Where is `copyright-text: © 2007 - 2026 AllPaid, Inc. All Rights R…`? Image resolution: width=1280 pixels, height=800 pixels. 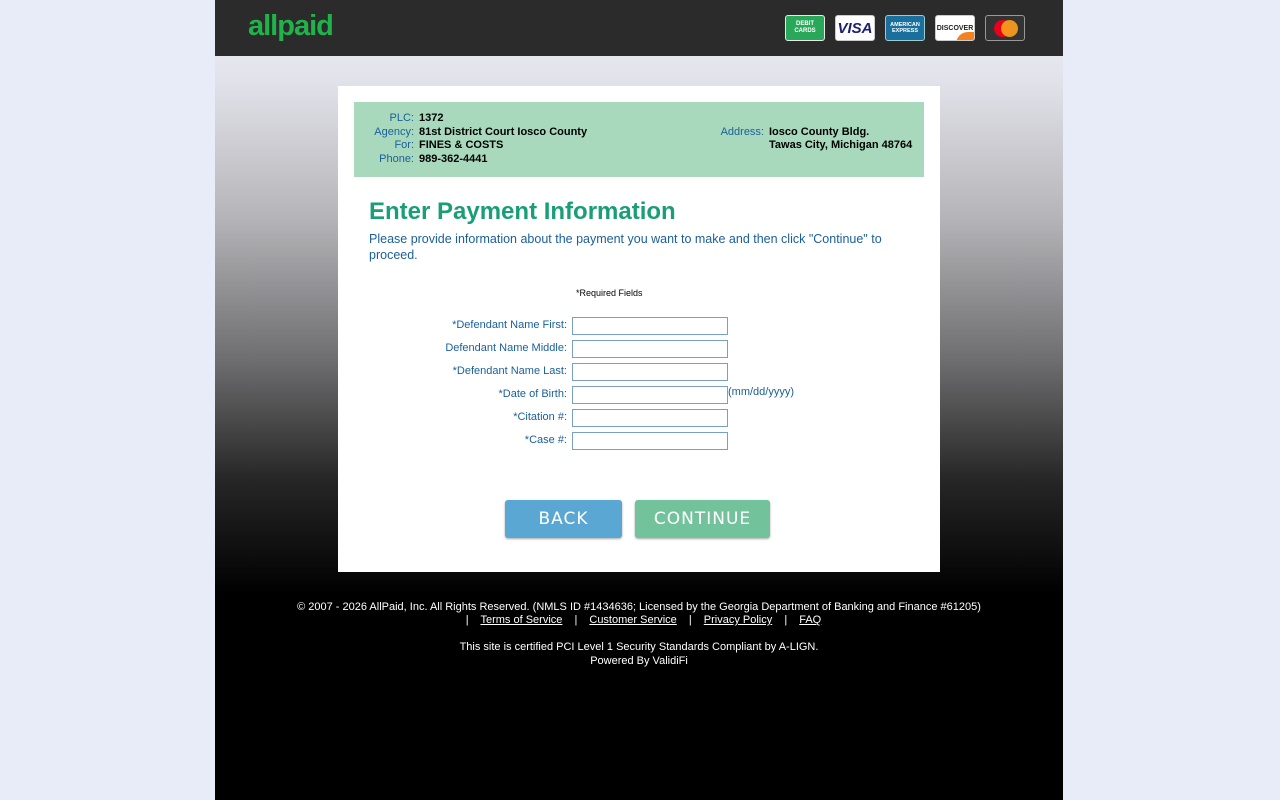 copyright-text: © 2007 - 2026 AllPaid, Inc. All Rights R… is located at coordinates (639, 607).